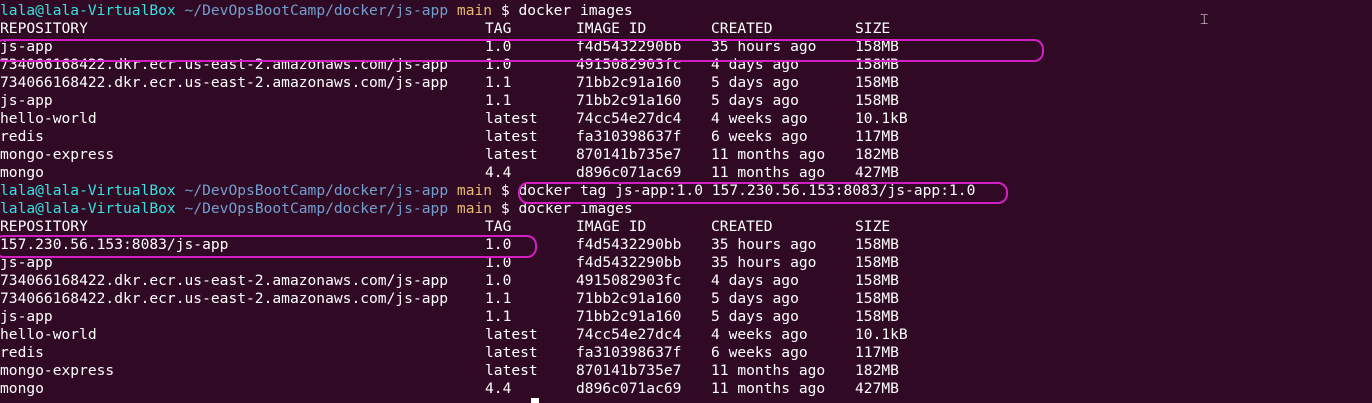  I want to click on command-text: docker images, so click(575, 10).